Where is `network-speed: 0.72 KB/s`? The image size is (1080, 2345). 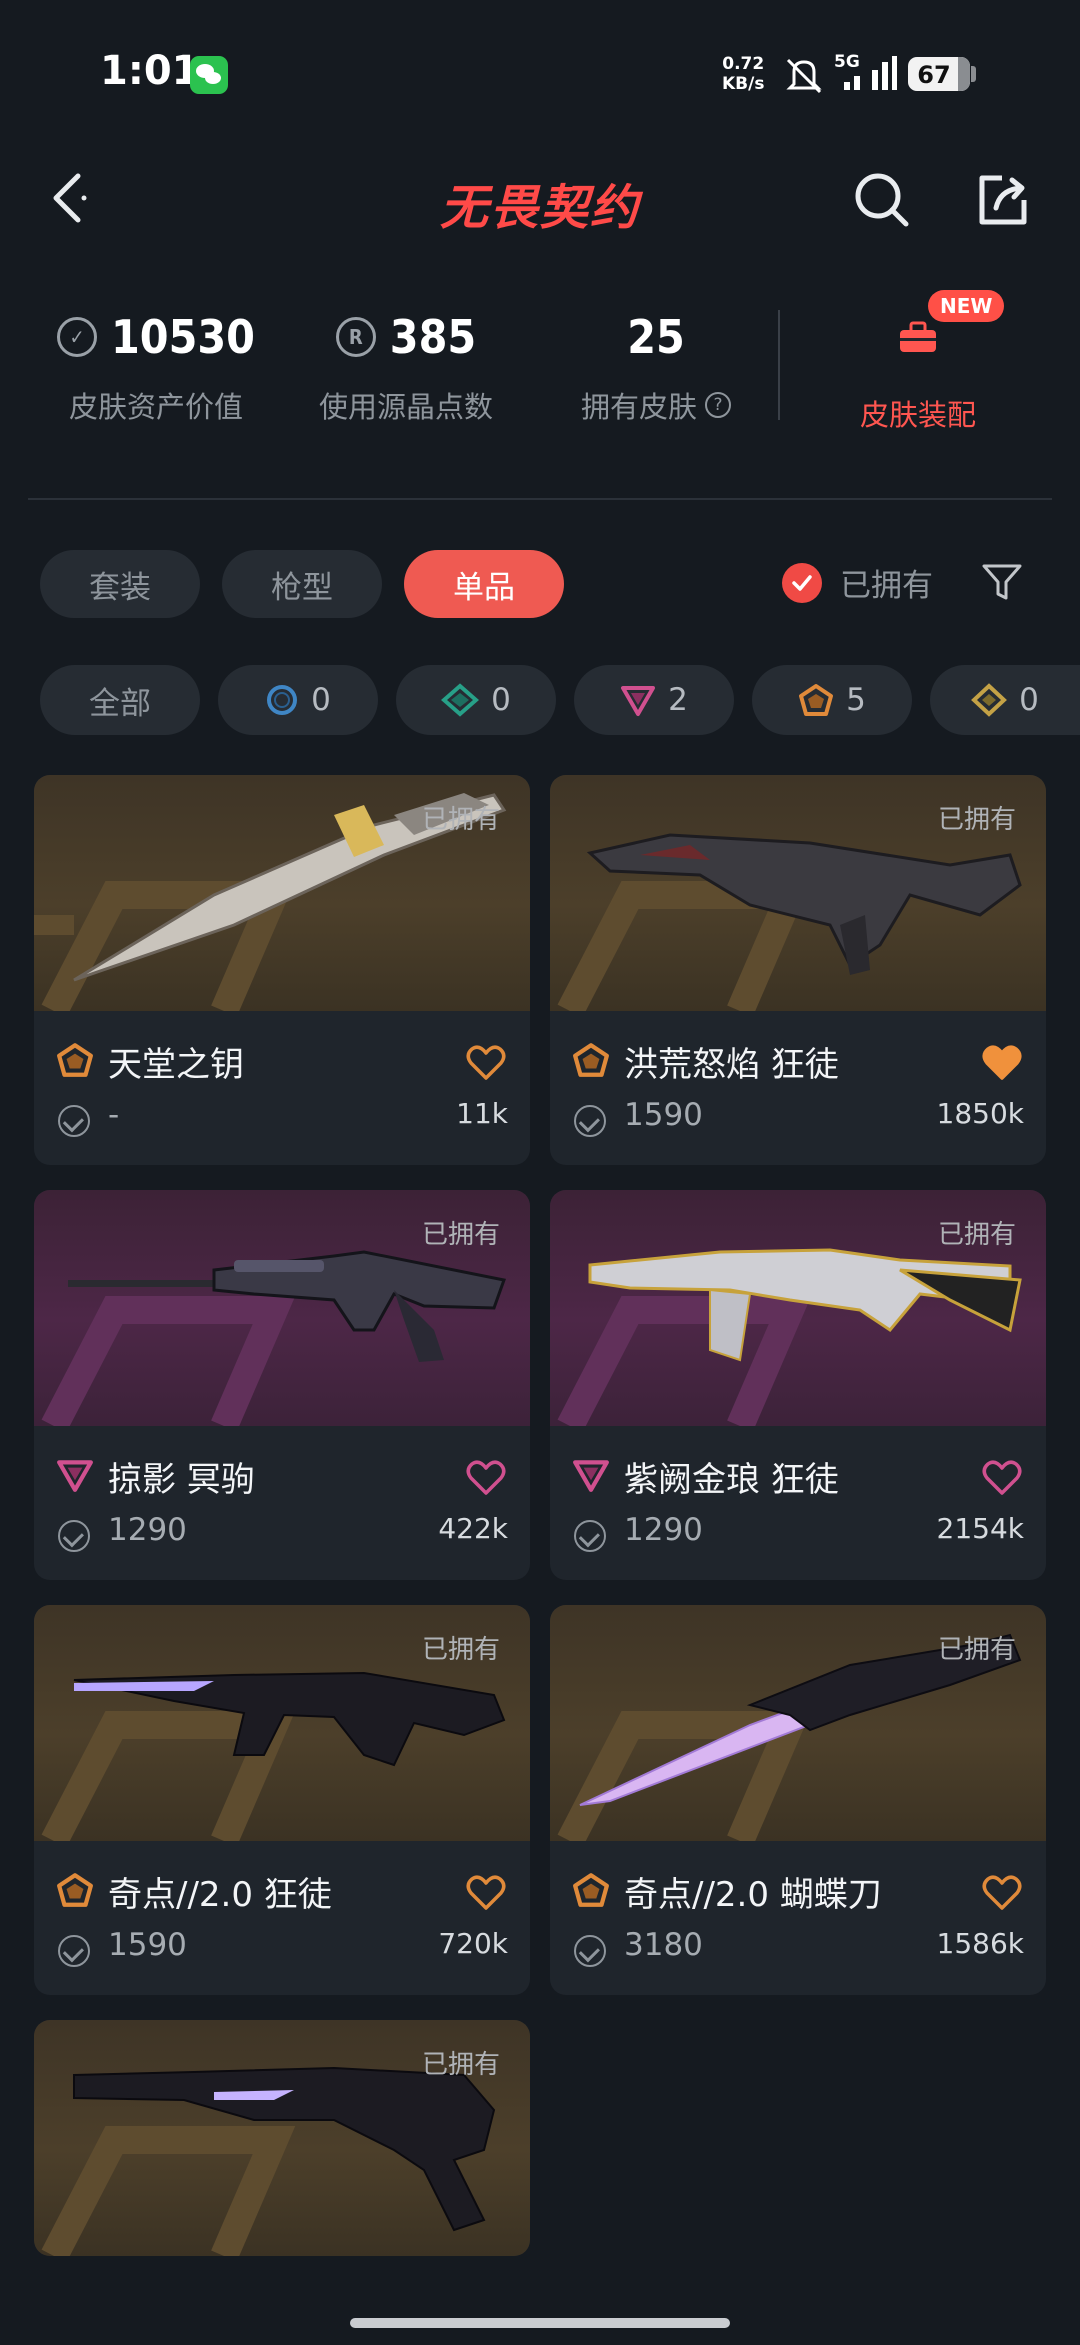 network-speed: 0.72 KB/s is located at coordinates (743, 74).